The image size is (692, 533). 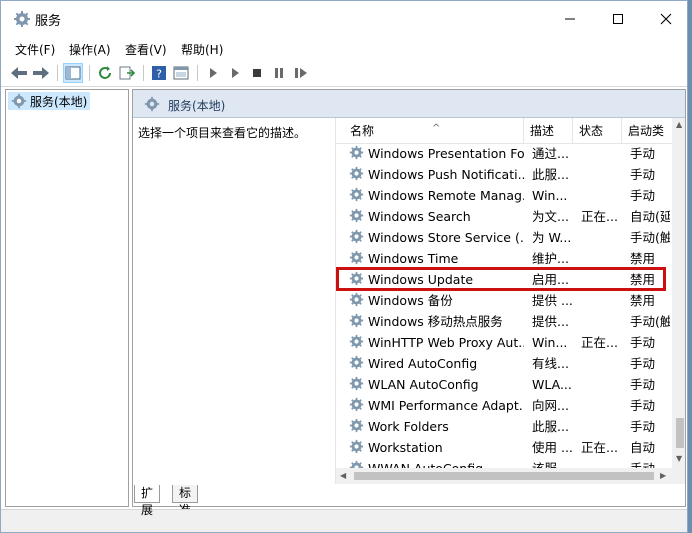 What do you see at coordinates (19, 73) in the screenshot?
I see `back-arrow-icon` at bounding box center [19, 73].